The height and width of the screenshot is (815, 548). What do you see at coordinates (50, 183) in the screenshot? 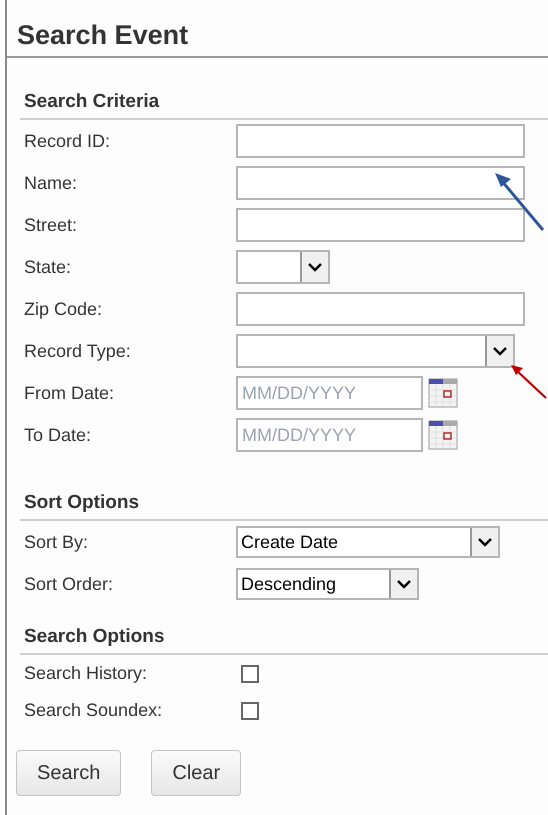
I see `field-label: Name:` at bounding box center [50, 183].